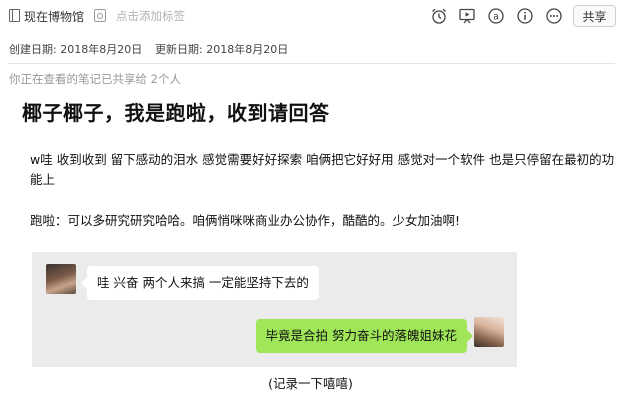 This screenshot has height=413, width=633. I want to click on updated-date: 更新日期: 2018年8月20日, so click(222, 49).